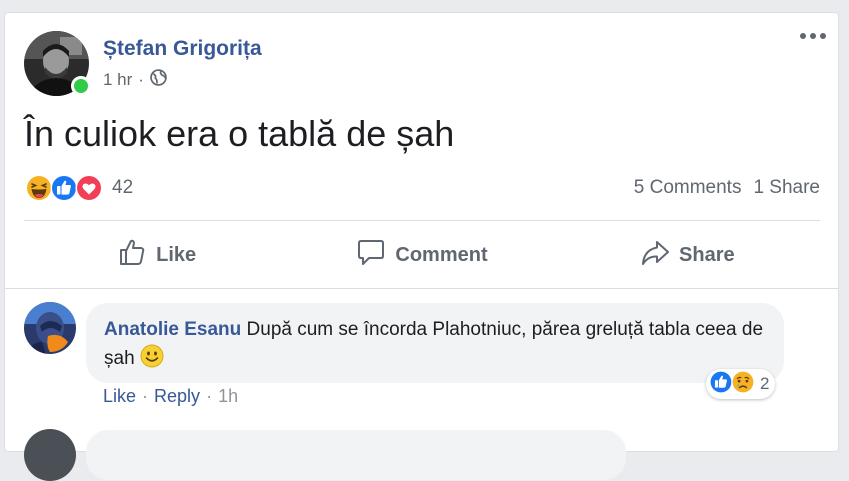  I want to click on share-arrow-icon, so click(655, 255).